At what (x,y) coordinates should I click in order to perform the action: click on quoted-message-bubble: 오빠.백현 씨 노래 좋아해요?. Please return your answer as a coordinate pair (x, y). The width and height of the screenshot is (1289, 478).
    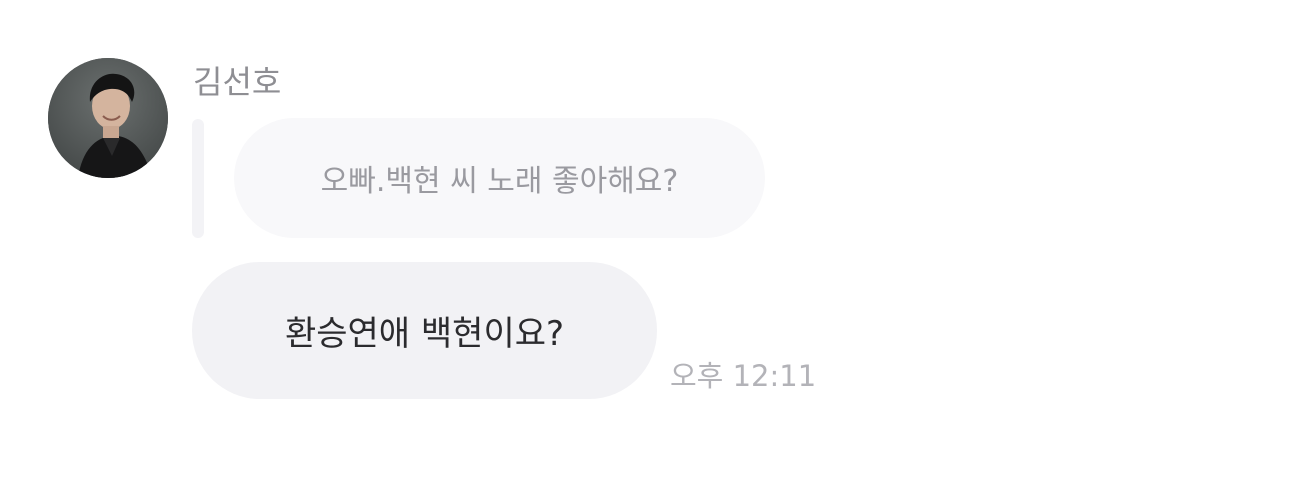
    Looking at the image, I should click on (499, 178).